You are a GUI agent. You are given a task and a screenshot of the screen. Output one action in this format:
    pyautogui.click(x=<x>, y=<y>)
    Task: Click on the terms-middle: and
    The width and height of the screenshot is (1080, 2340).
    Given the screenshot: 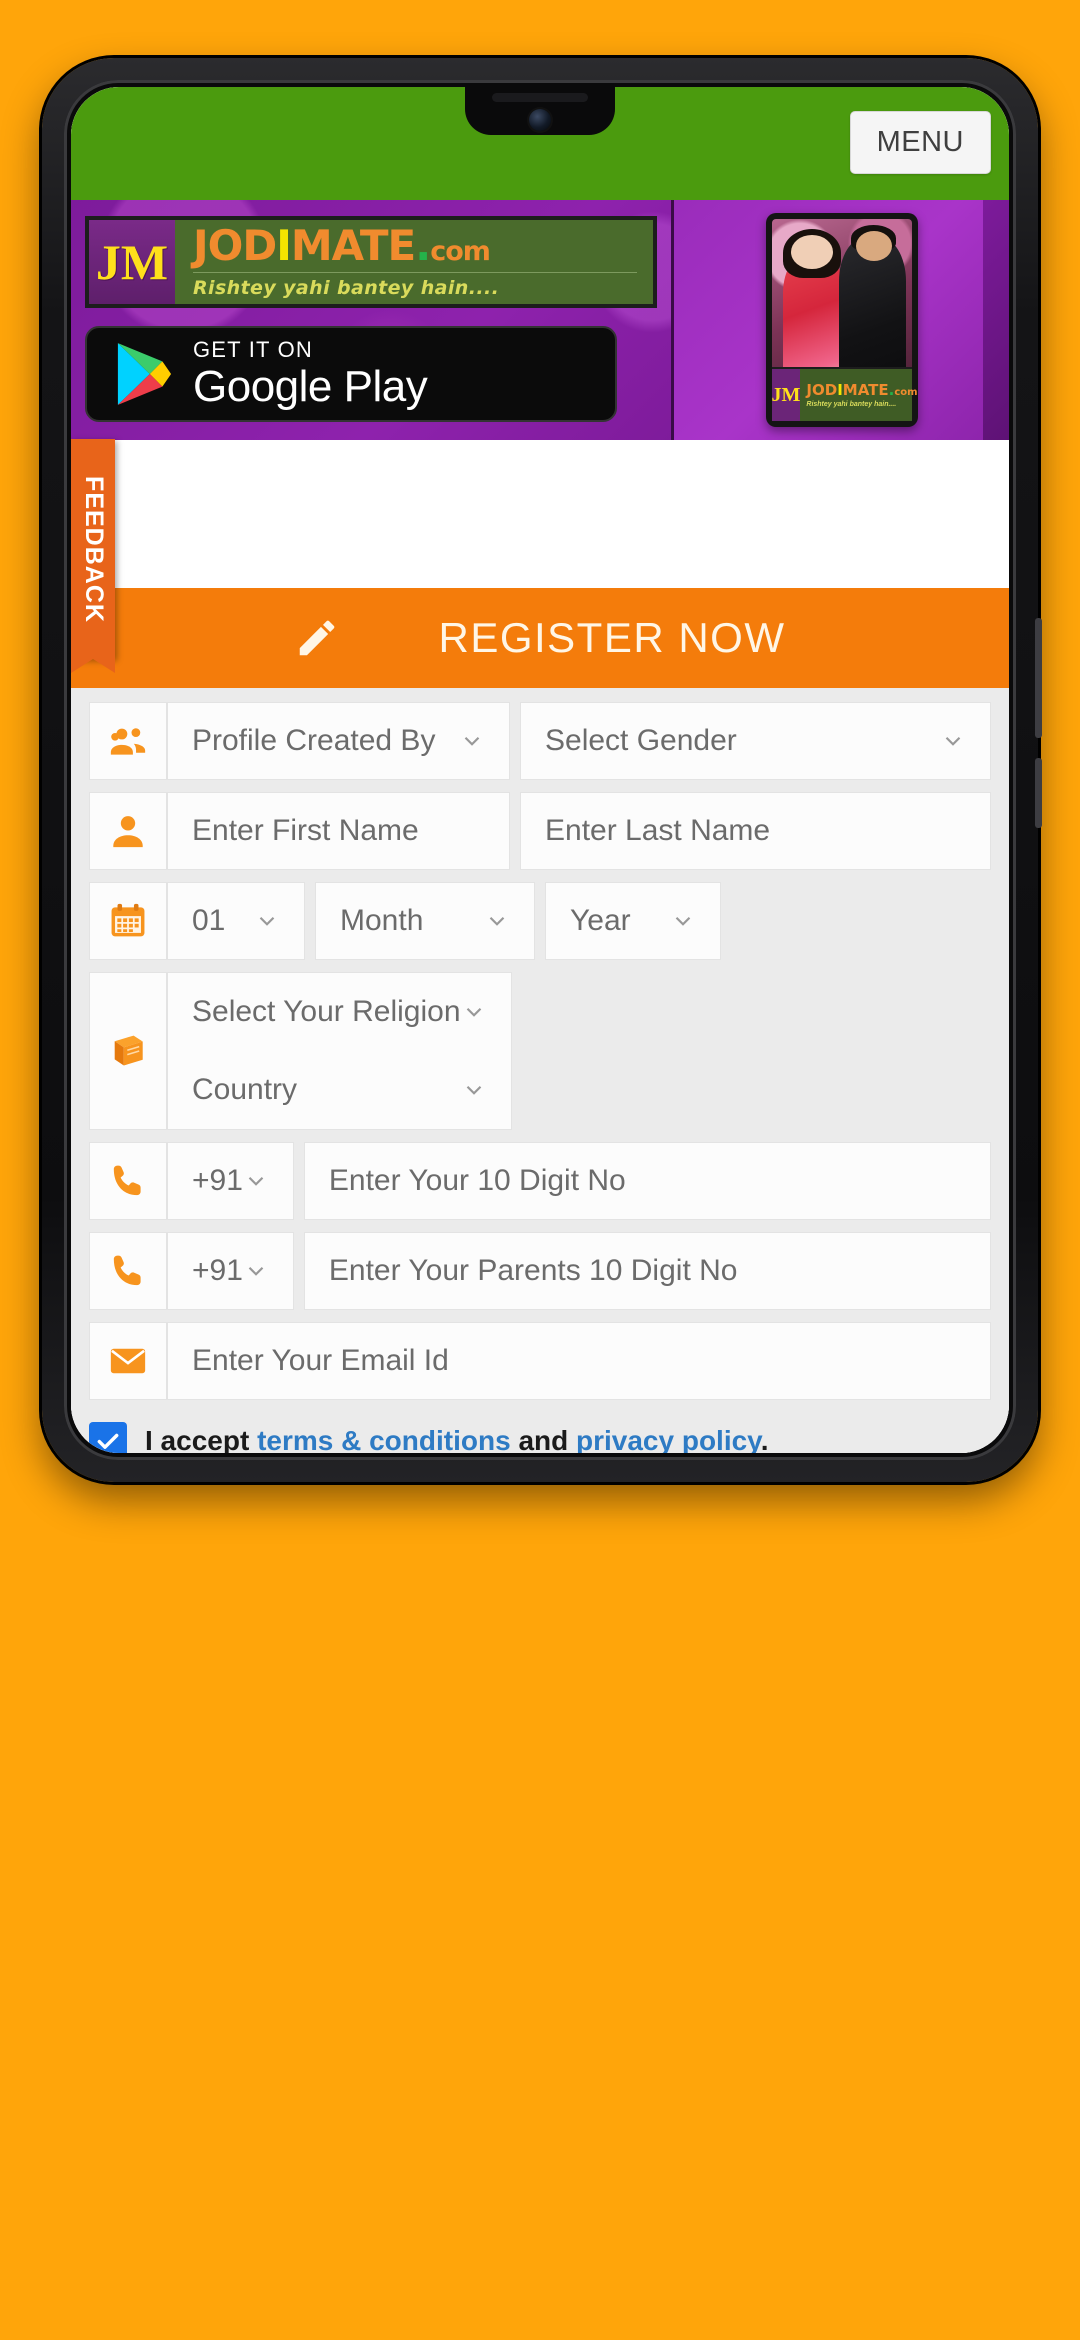 What is the action you would take?
    pyautogui.click(x=543, y=1439)
    